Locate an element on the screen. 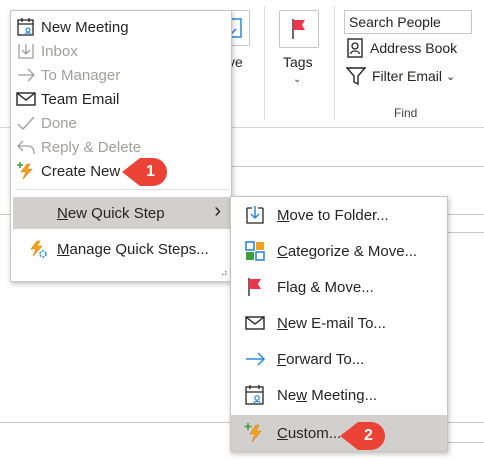 Image resolution: width=484 pixels, height=460 pixels. callout-2: 2 is located at coordinates (362, 436).